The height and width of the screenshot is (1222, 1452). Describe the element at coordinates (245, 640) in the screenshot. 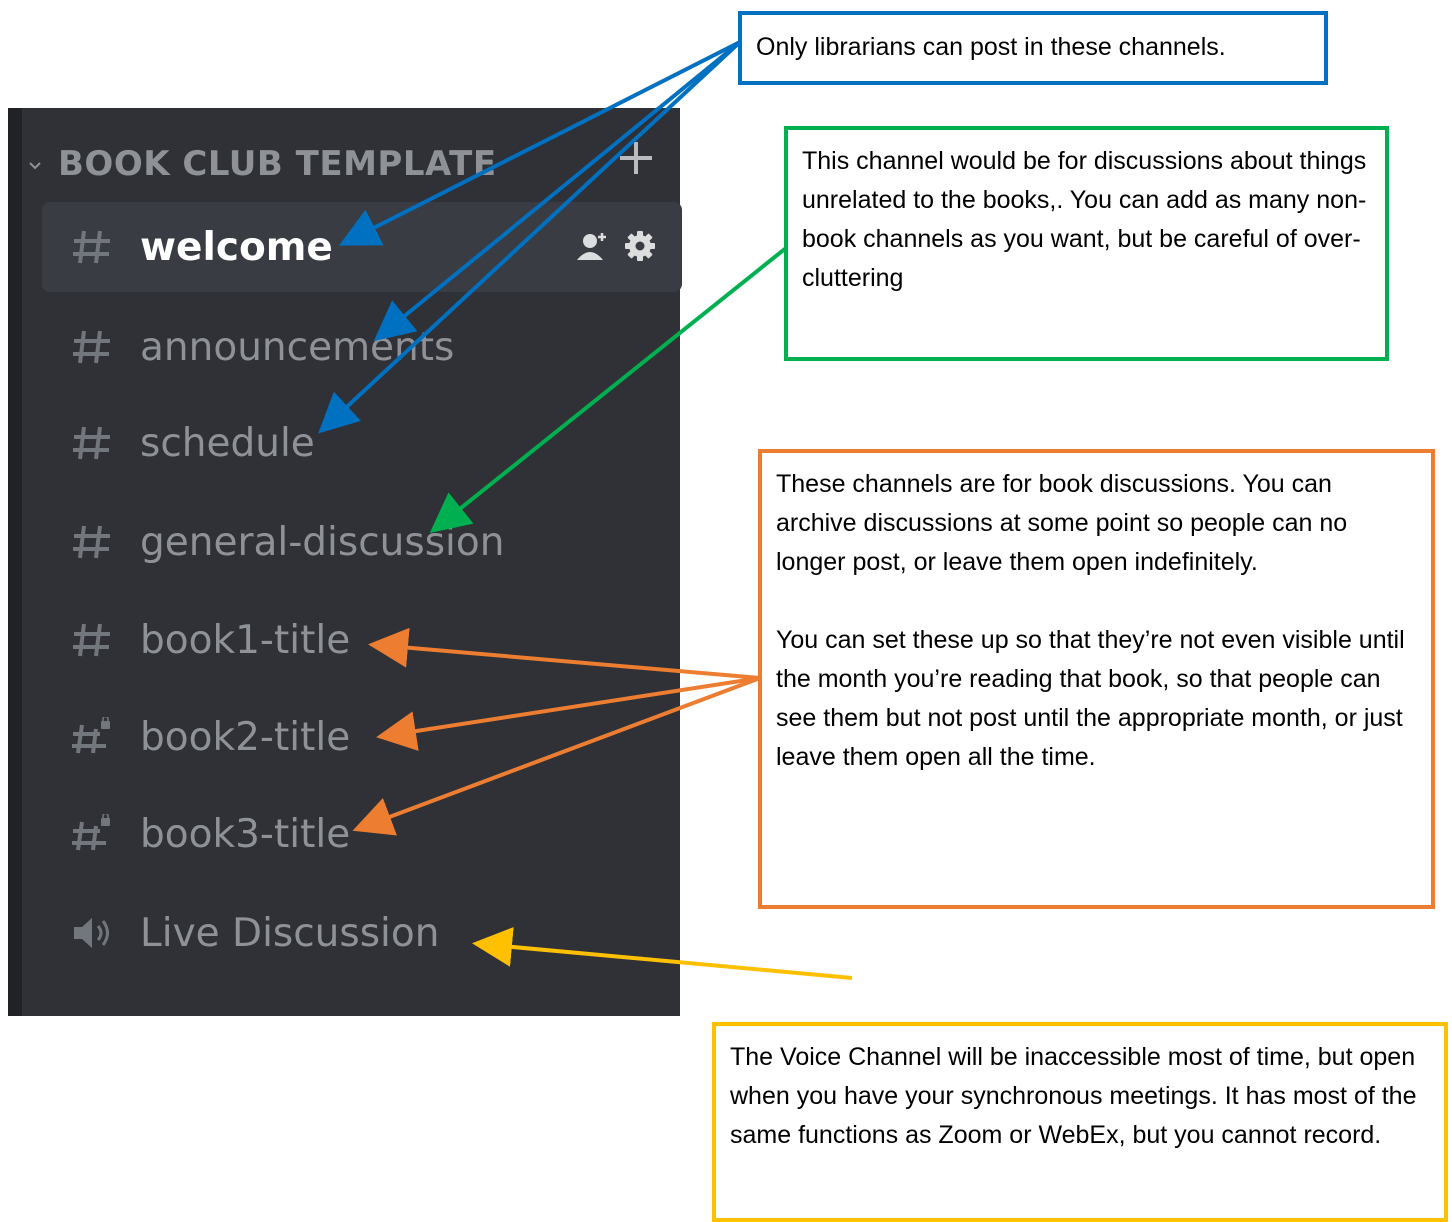

I see `channel-label: book1-title` at that location.